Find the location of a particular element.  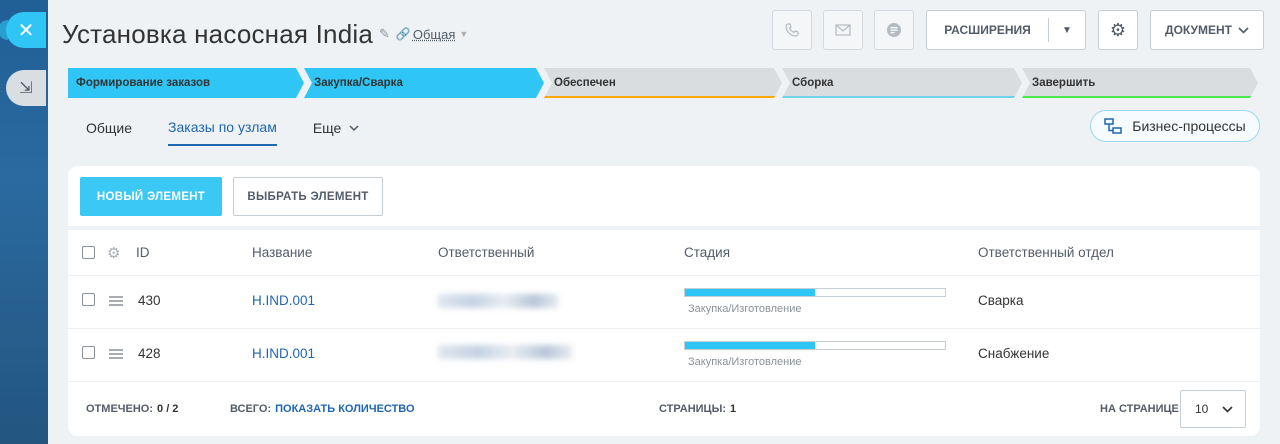

column-header-department: Ответственный отдел is located at coordinates (1046, 252).